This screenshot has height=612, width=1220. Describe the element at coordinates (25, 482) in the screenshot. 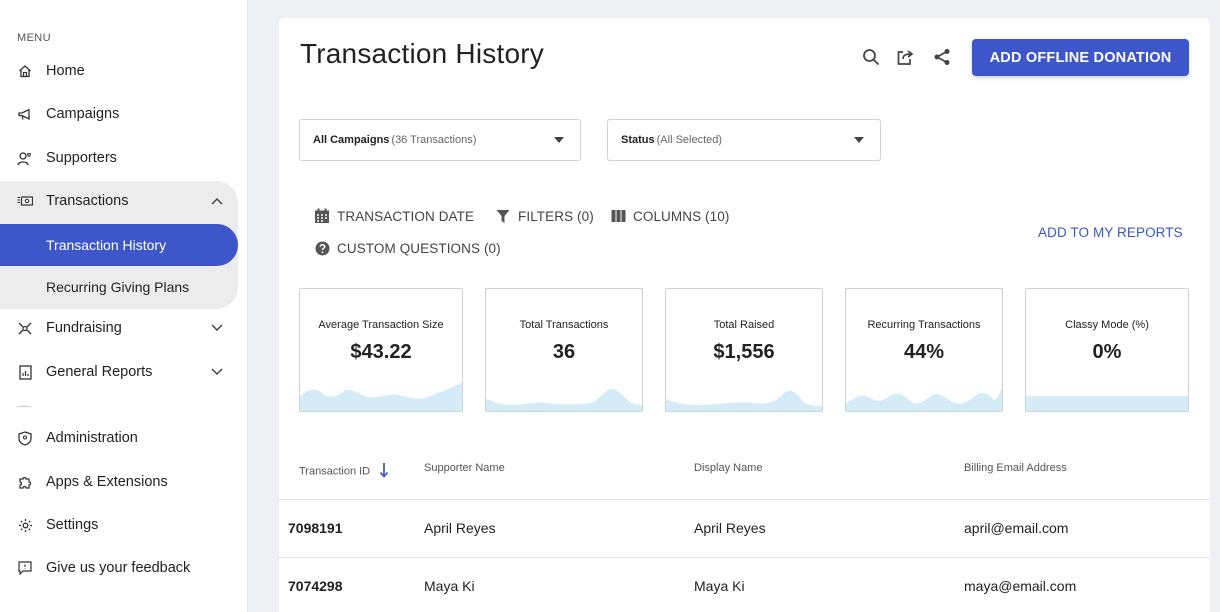

I see `puzzle-icon` at that location.